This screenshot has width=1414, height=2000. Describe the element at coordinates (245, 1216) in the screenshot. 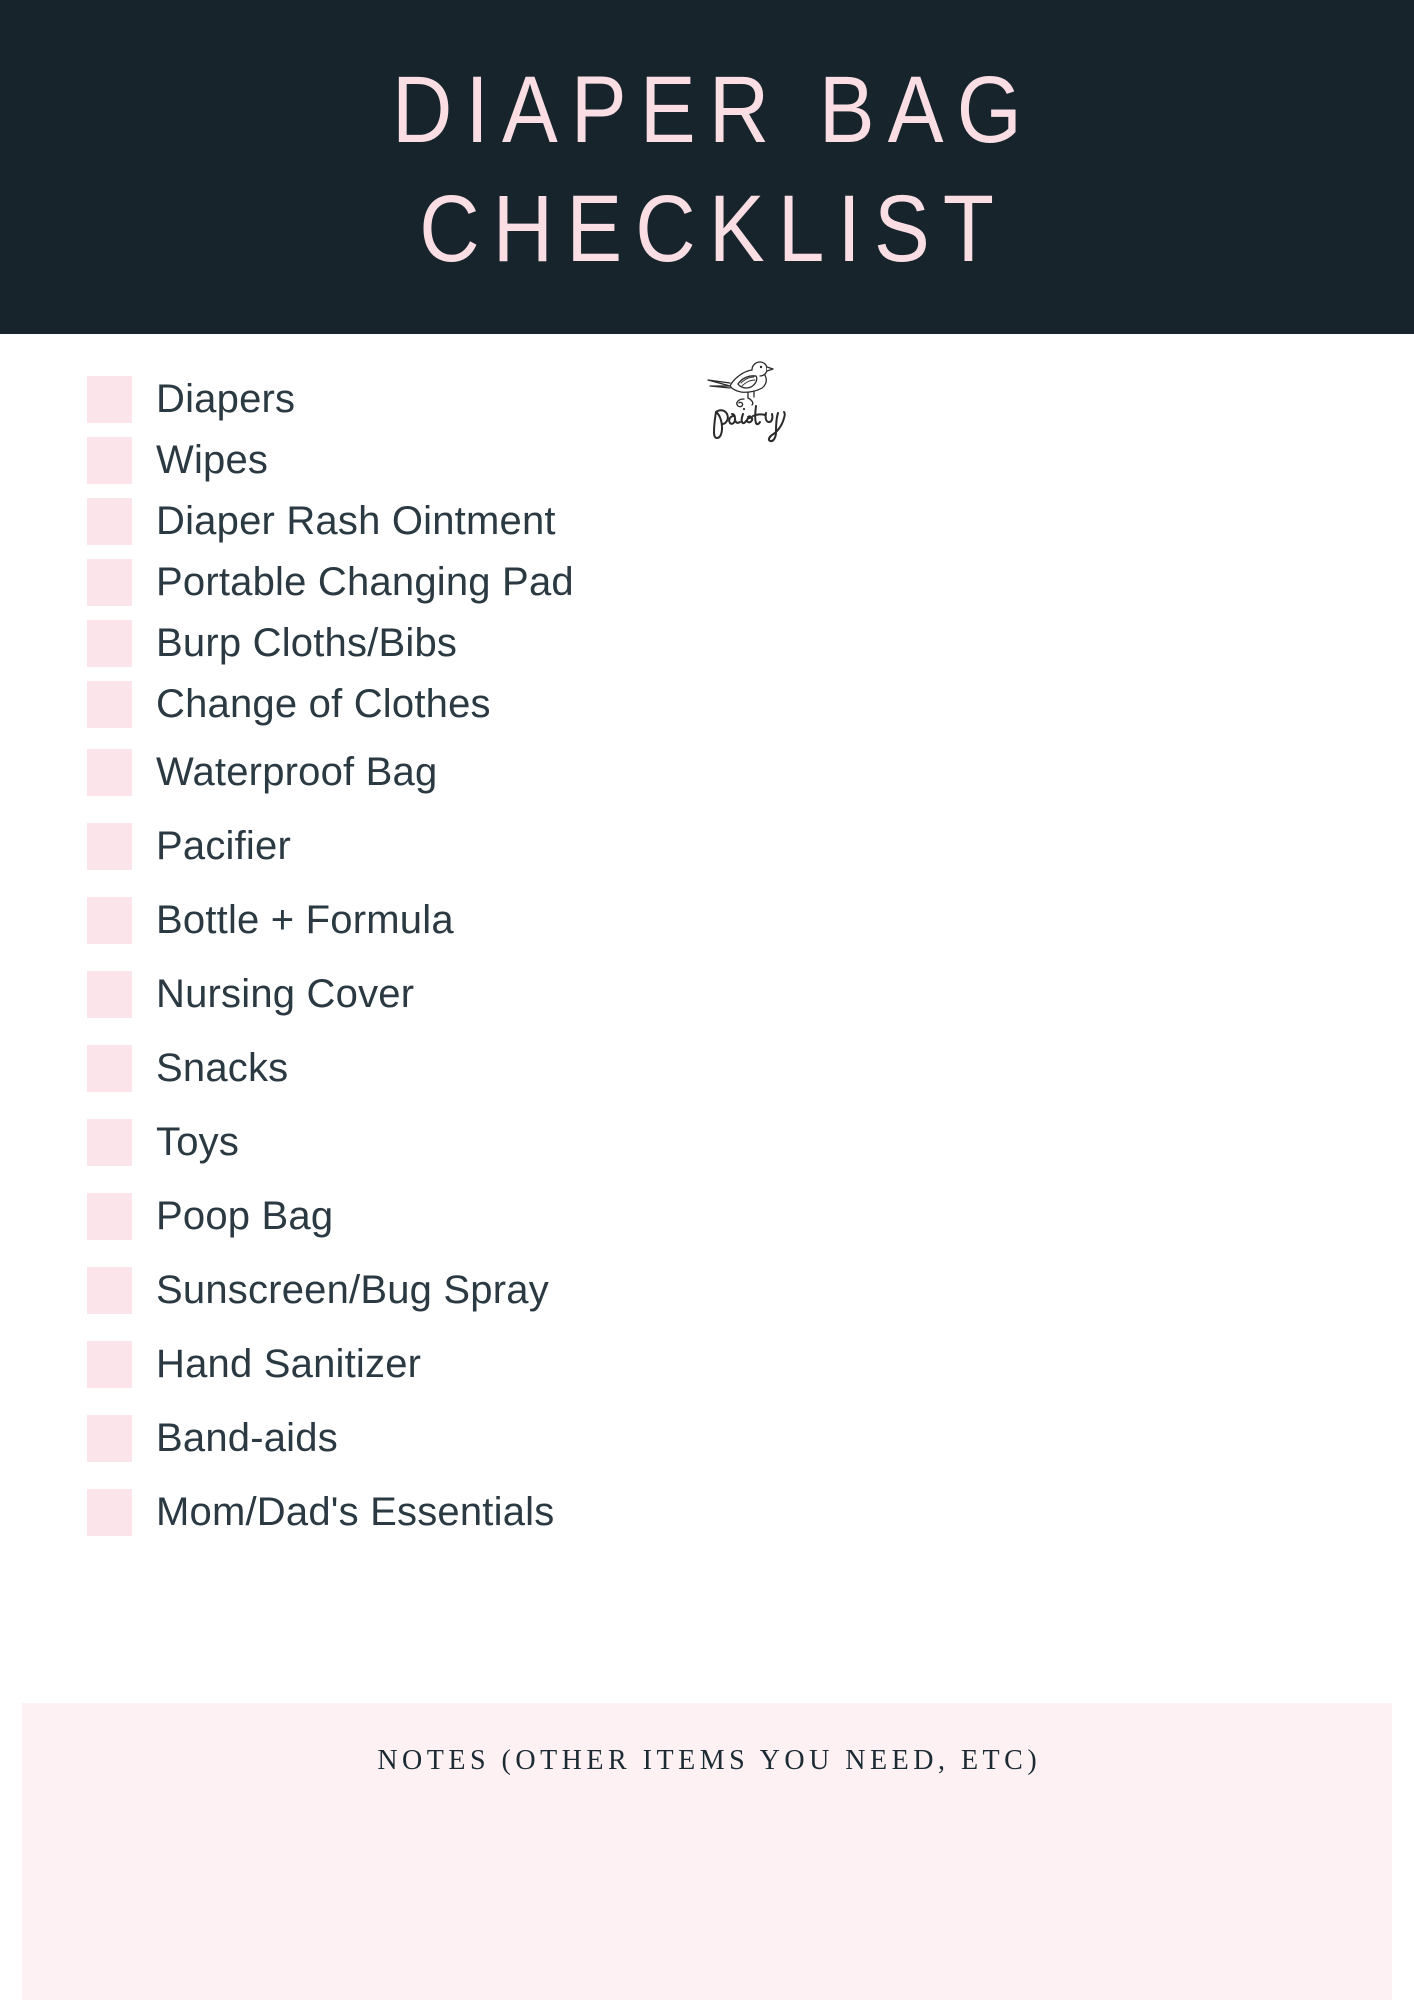

I see `checklist-item-label: Poop Bag` at that location.